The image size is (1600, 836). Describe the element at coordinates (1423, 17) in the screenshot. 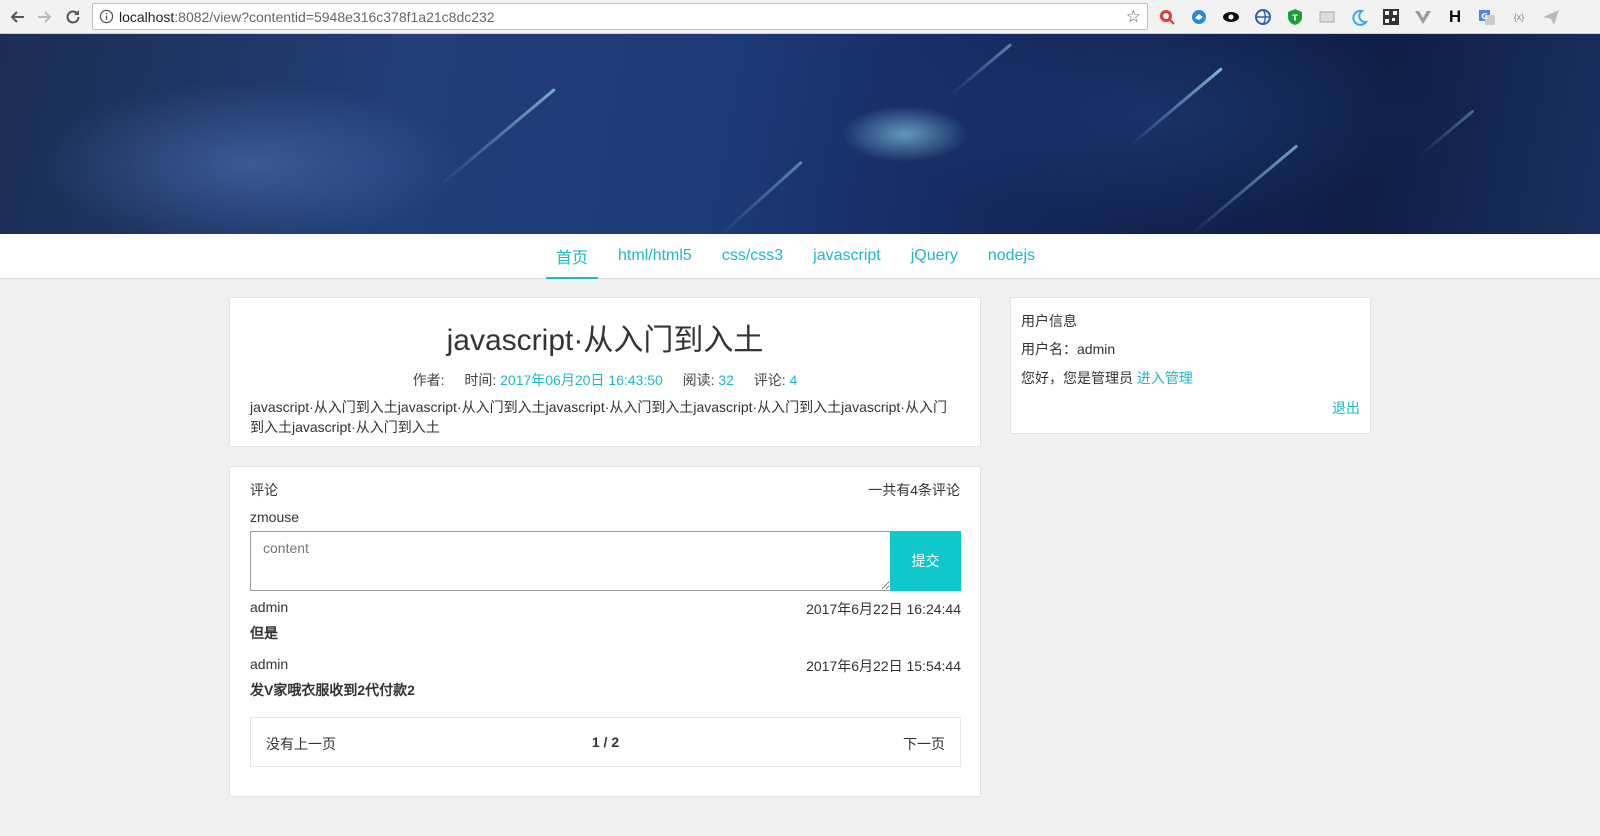

I see `vue-ext-icon` at that location.